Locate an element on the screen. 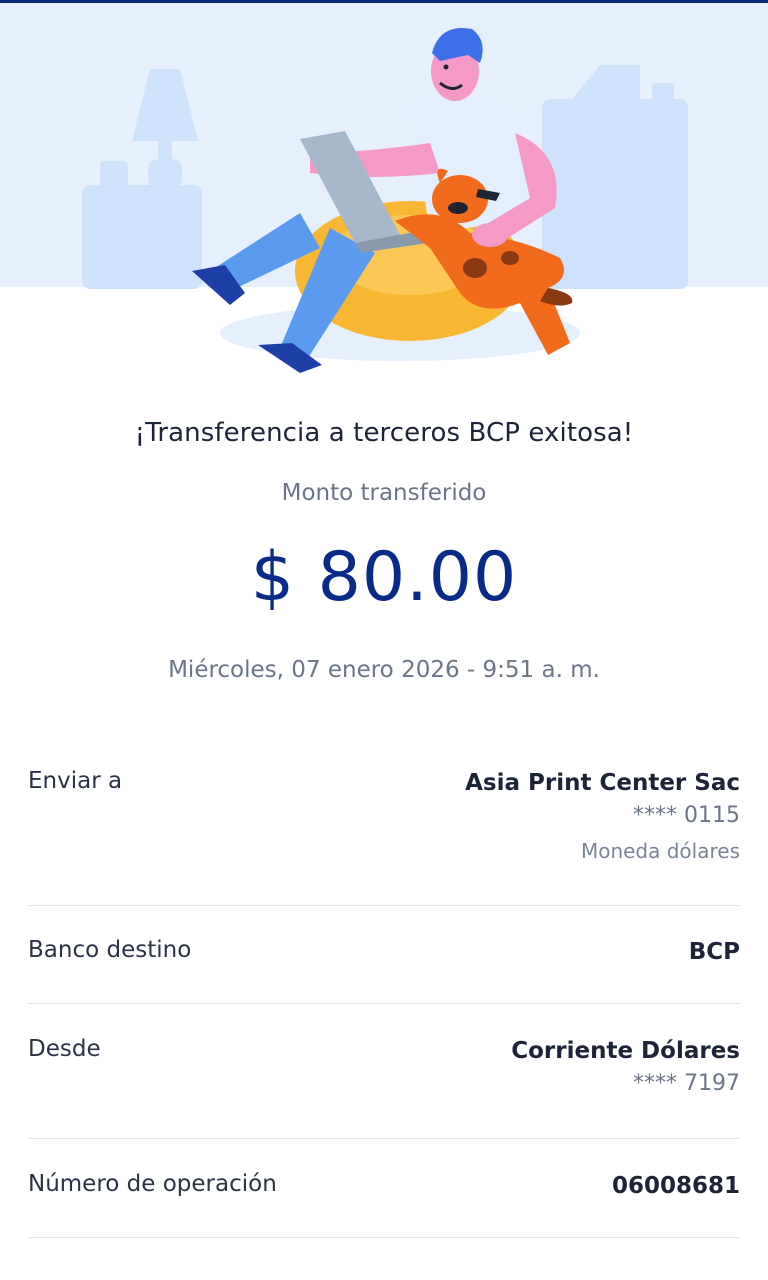 This screenshot has height=1280, width=768. bank-label: Banco destino is located at coordinates (110, 950).